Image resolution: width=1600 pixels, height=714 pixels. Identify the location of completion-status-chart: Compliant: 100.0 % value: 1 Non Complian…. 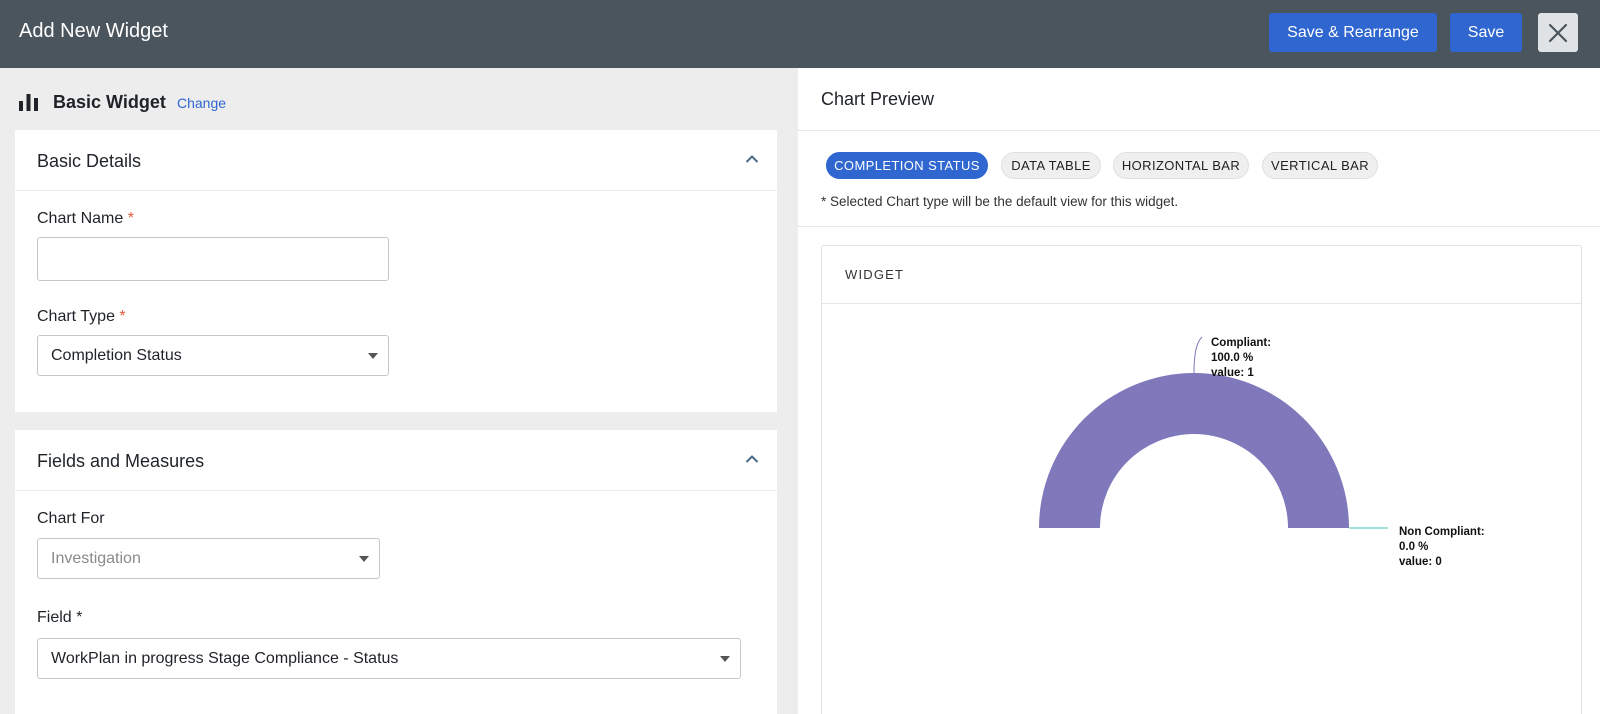
(1263, 452).